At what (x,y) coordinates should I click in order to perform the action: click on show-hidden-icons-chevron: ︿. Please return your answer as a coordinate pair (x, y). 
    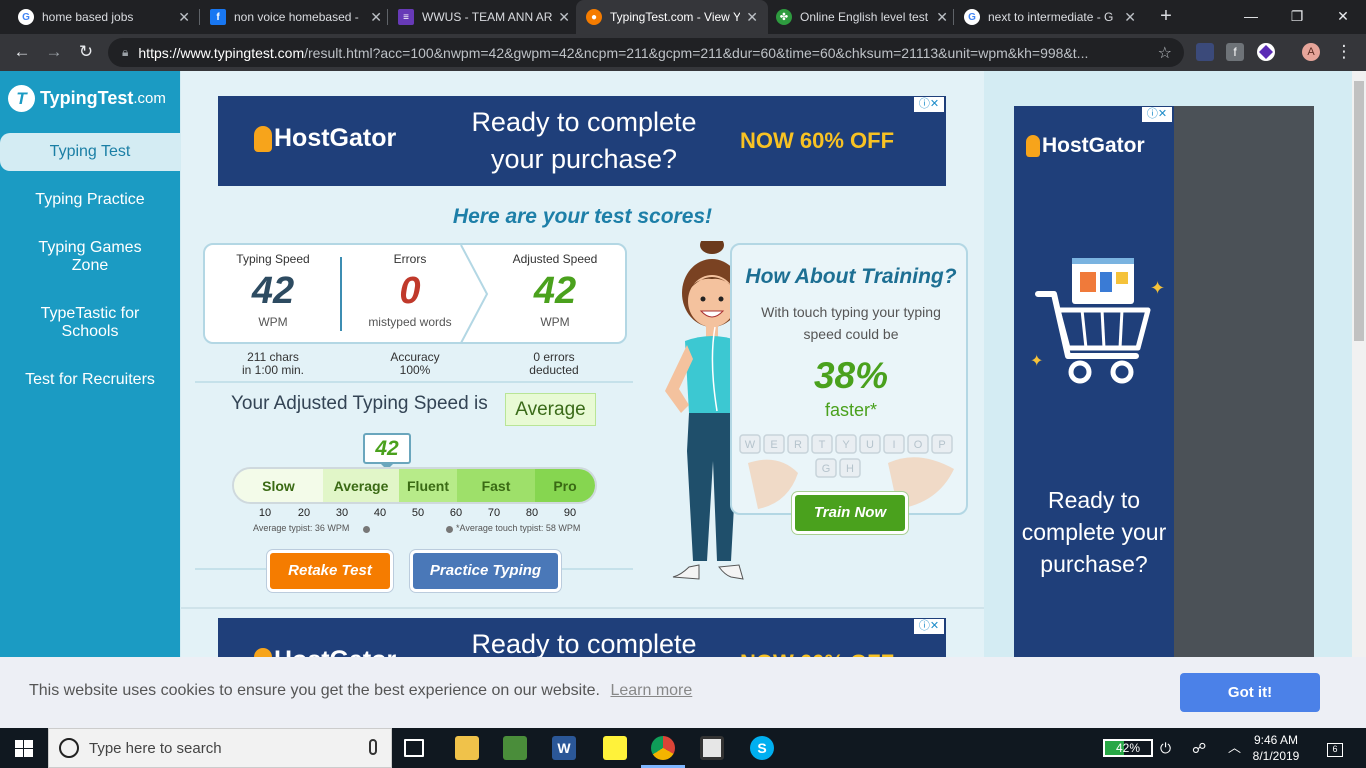
    Looking at the image, I should click on (1234, 748).